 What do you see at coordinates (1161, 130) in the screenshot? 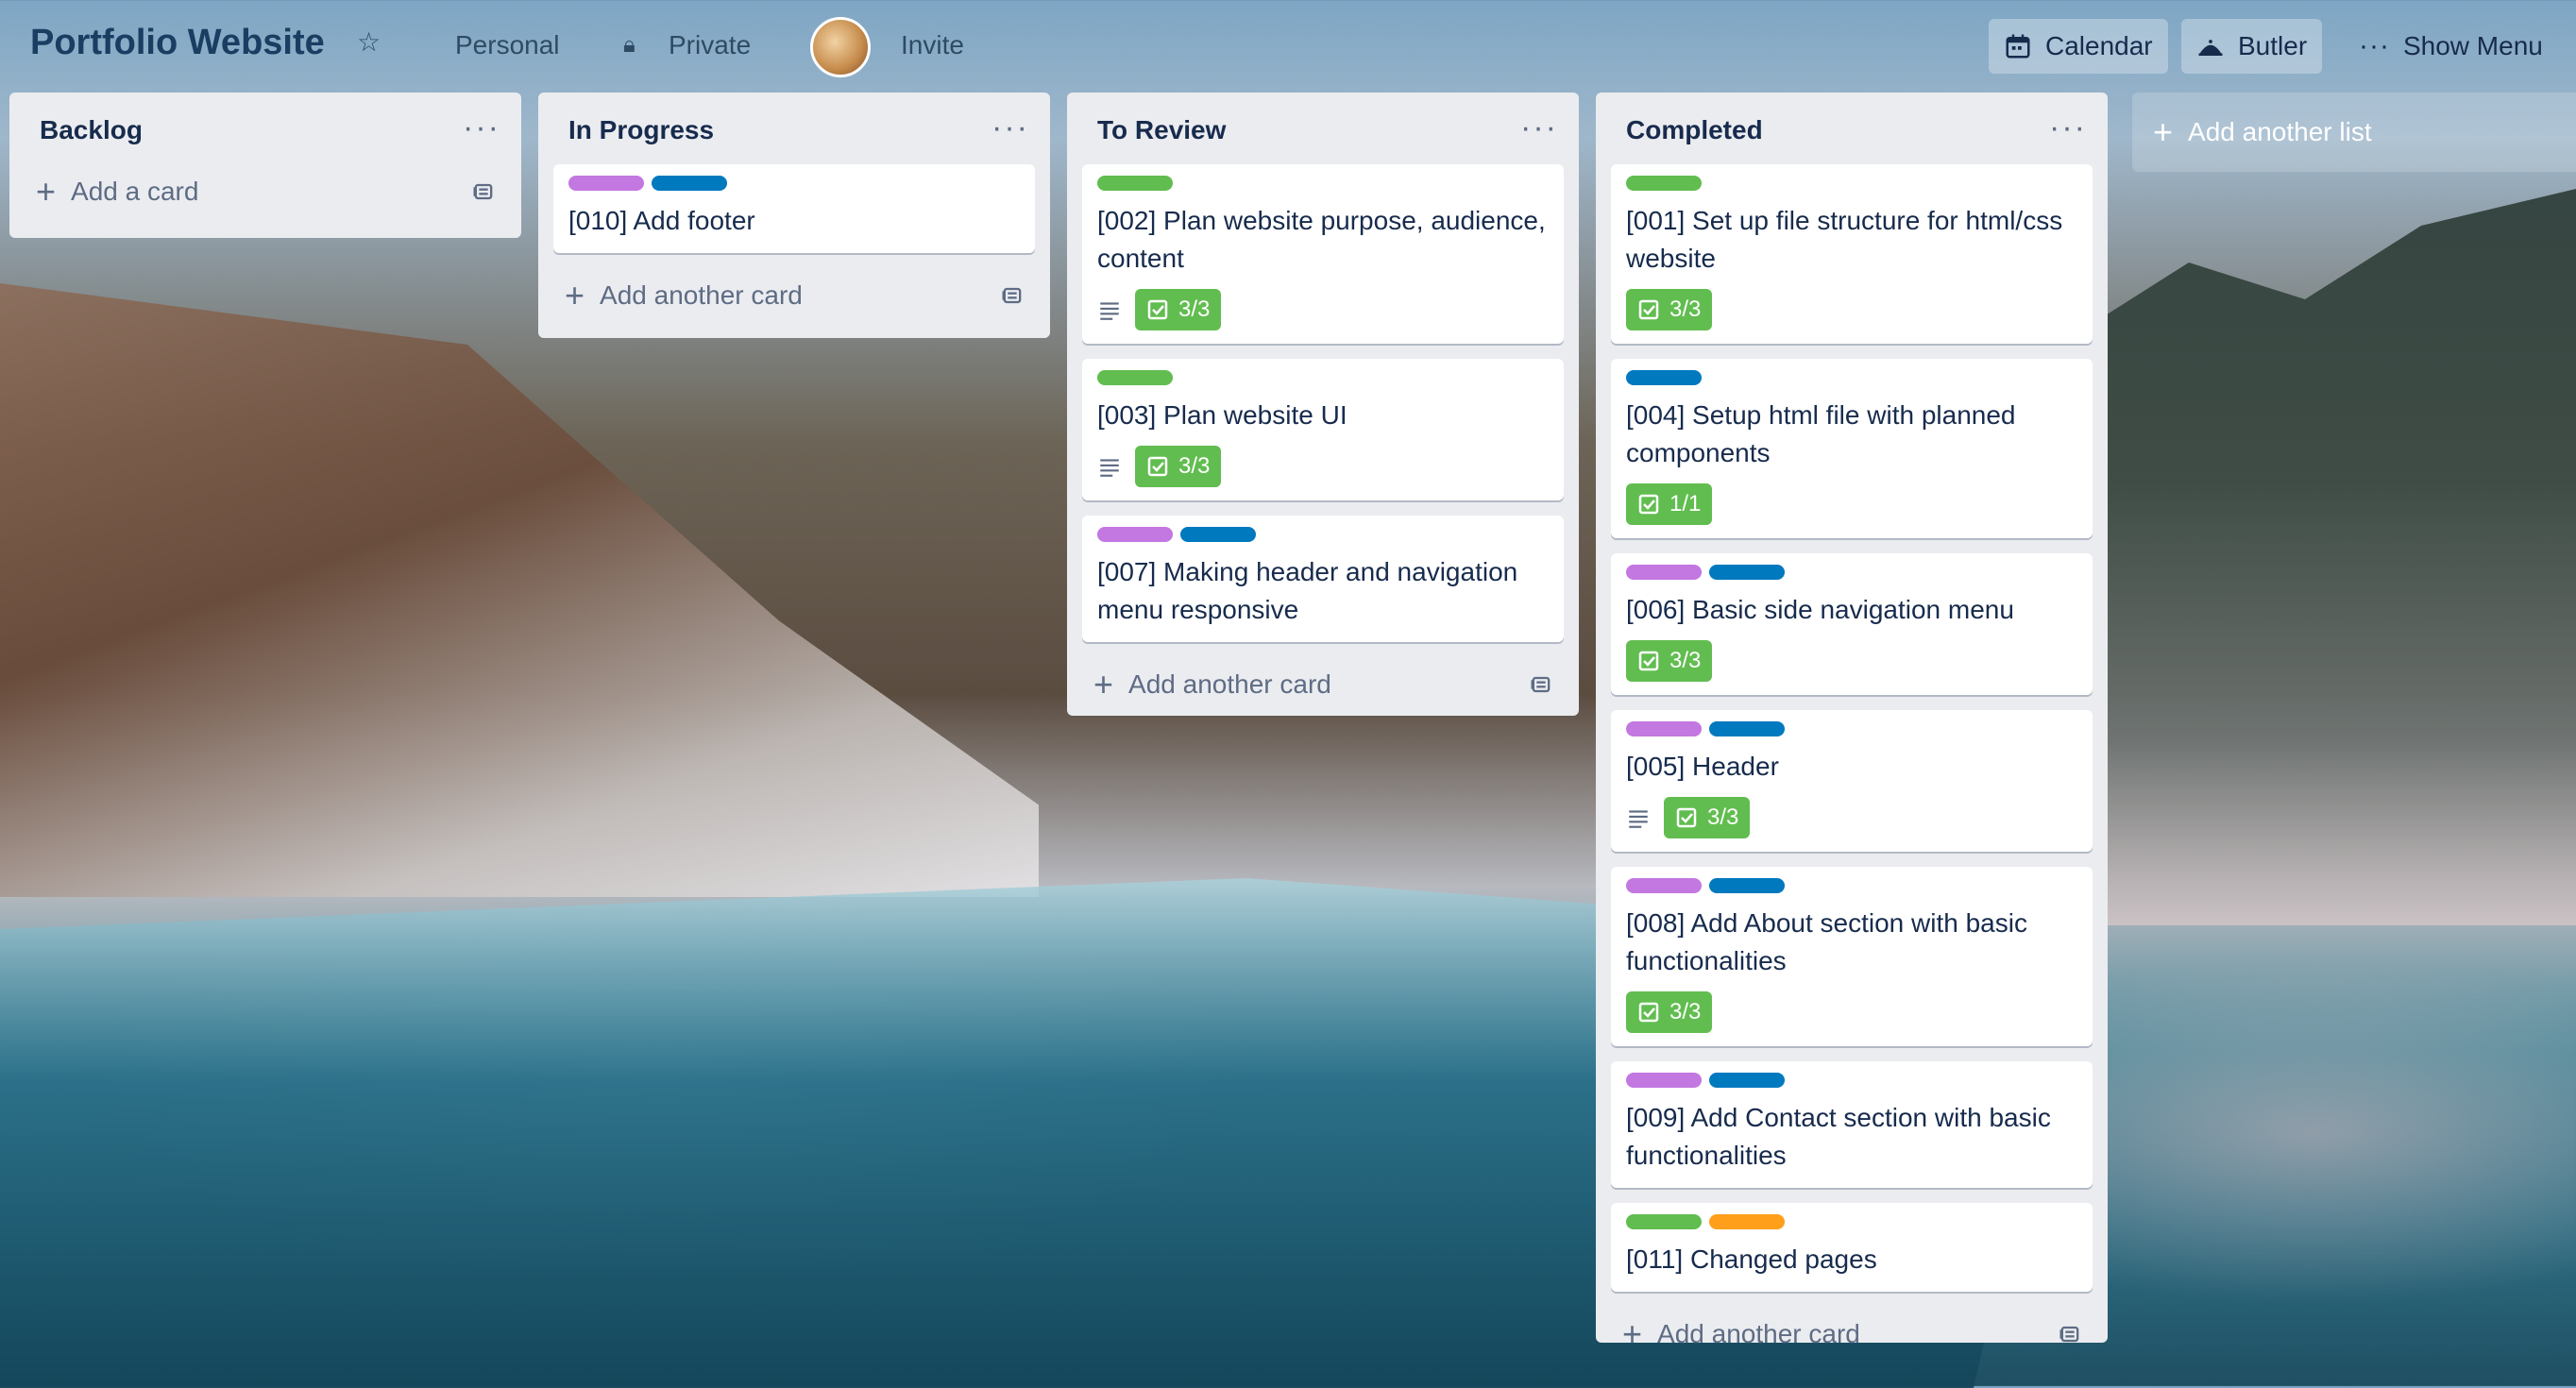
I see `list-title: To Review` at bounding box center [1161, 130].